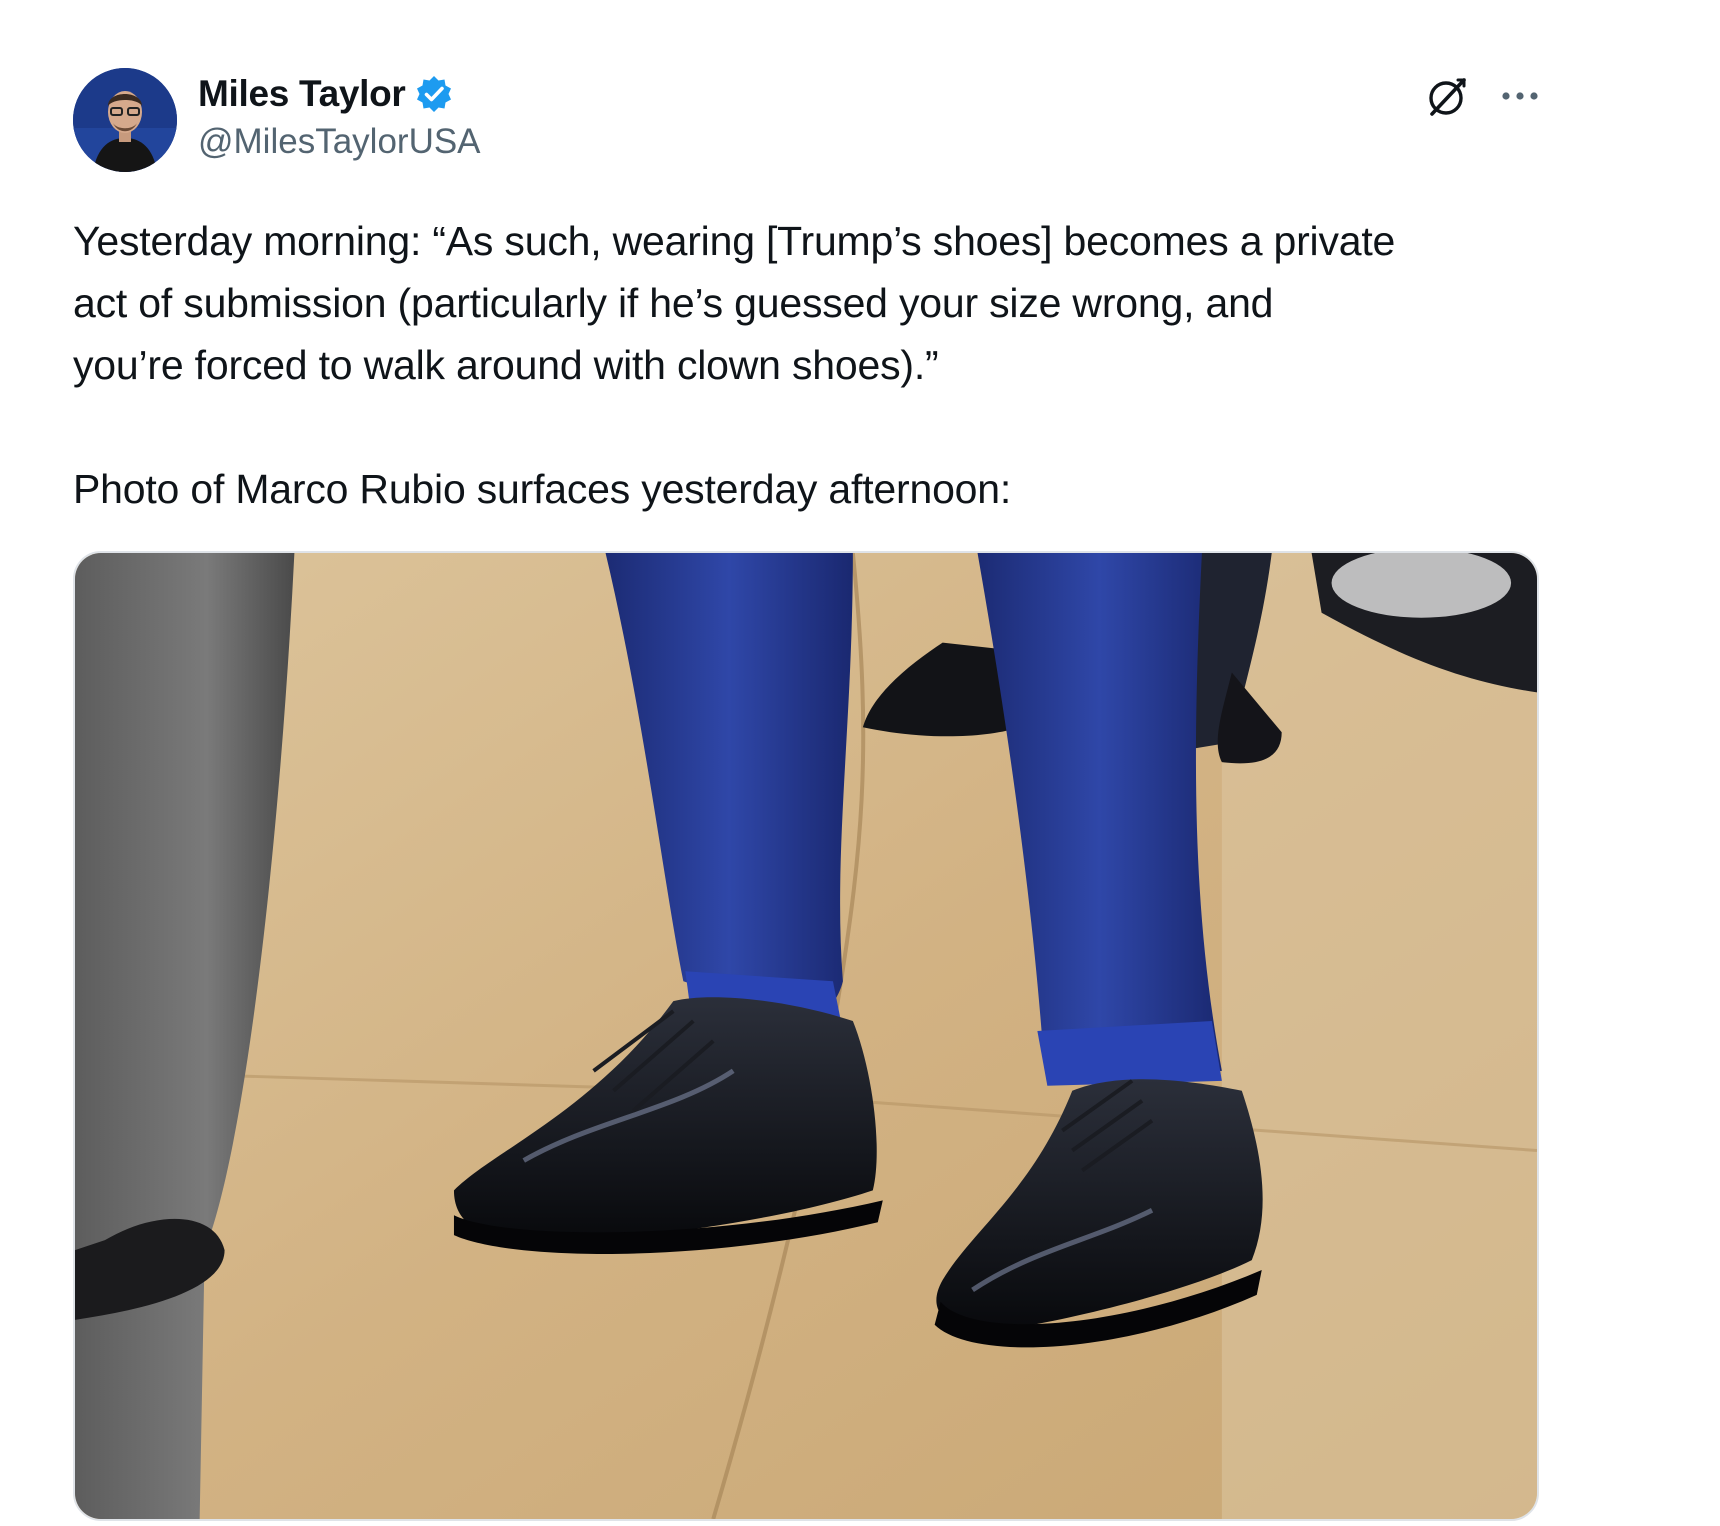  I want to click on author-name-row: Miles Taylor, so click(326, 94).